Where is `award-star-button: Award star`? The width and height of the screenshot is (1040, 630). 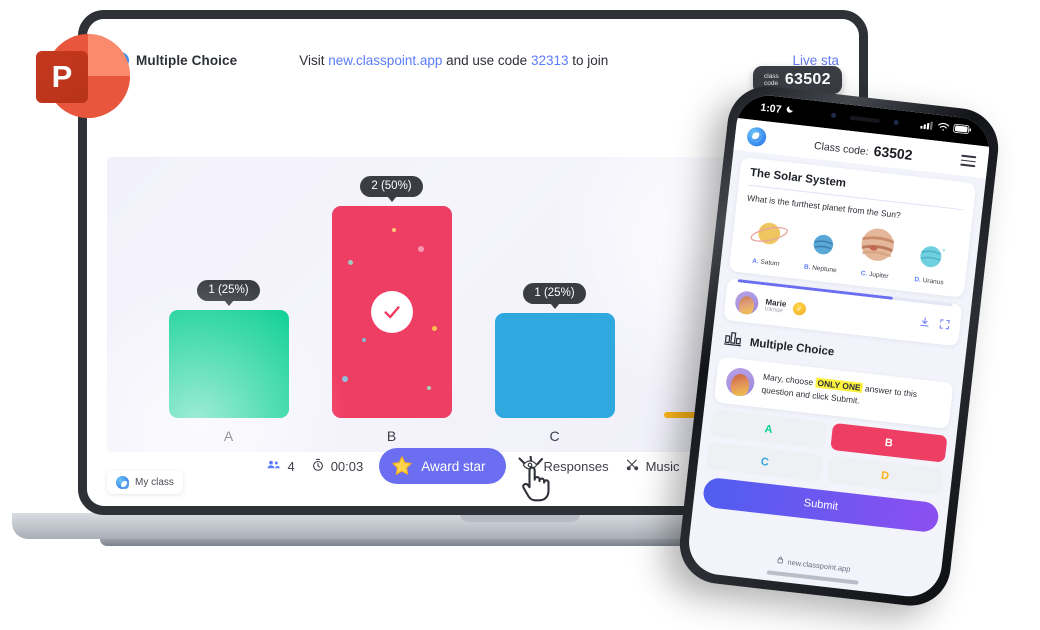 award-star-button: Award star is located at coordinates (442, 466).